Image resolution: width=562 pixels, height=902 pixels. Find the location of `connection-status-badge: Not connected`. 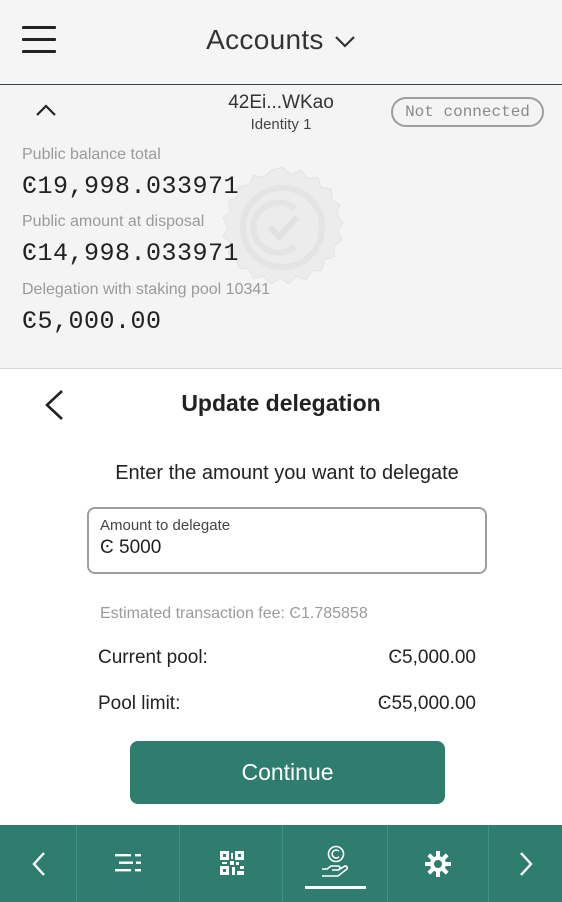

connection-status-badge: Not connected is located at coordinates (467, 112).